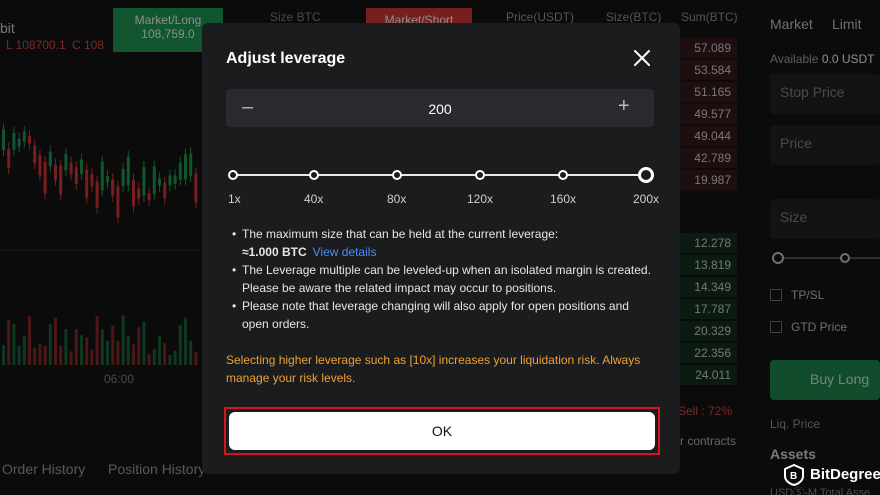  What do you see at coordinates (397, 175) in the screenshot?
I see `slider-mark-80x` at bounding box center [397, 175].